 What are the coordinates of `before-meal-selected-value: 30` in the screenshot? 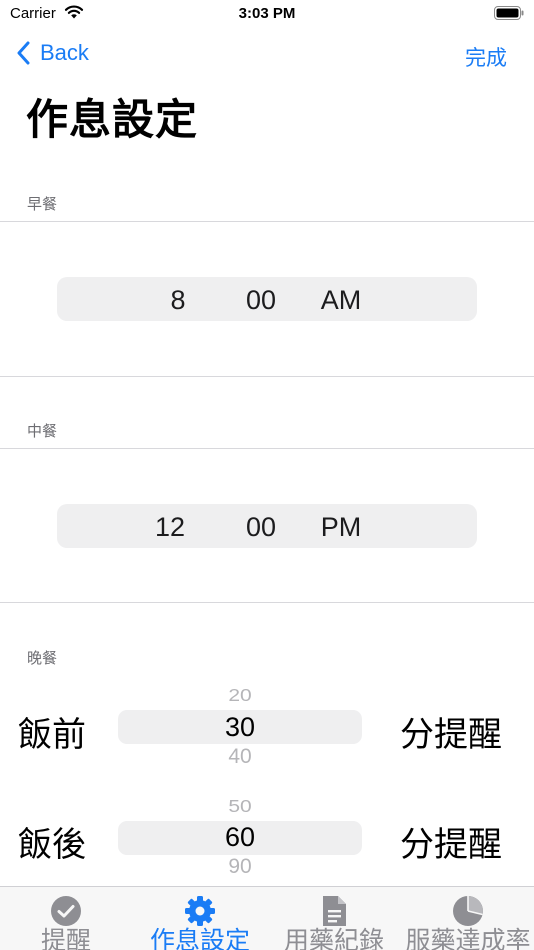 It's located at (240, 727).